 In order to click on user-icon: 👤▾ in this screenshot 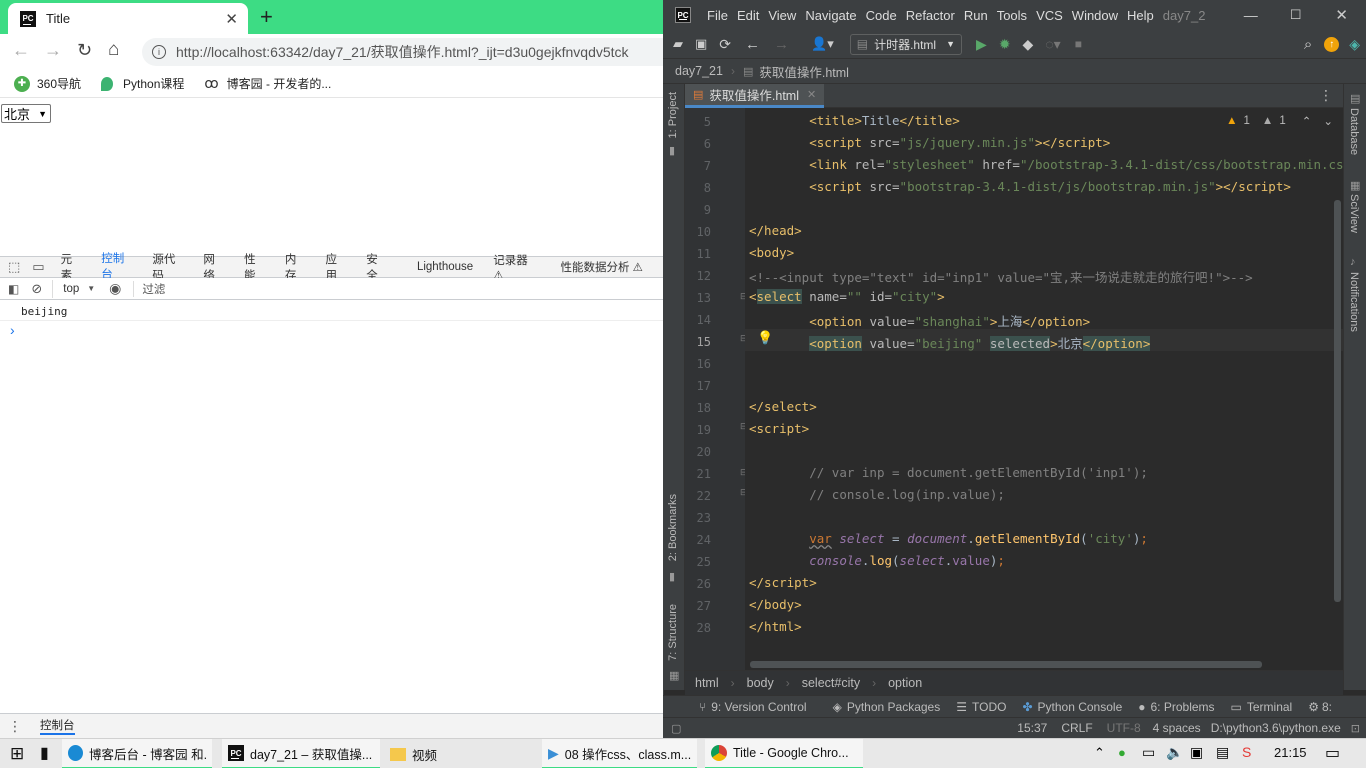, I will do `click(822, 44)`.